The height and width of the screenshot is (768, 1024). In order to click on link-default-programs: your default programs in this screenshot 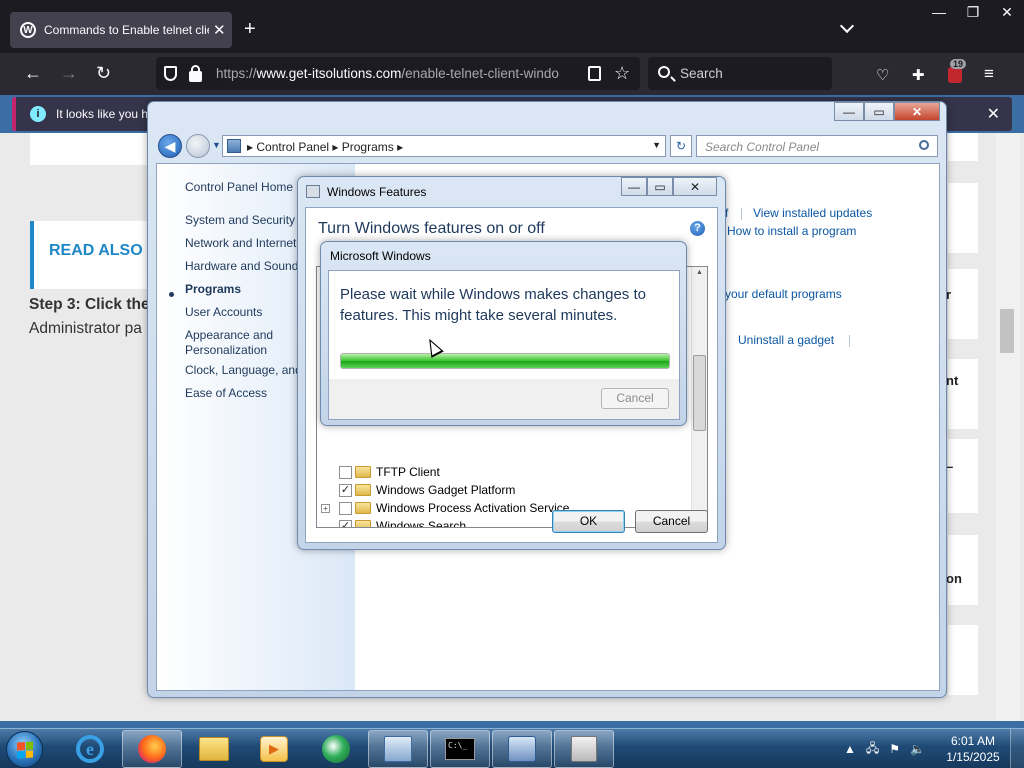, I will do `click(783, 294)`.